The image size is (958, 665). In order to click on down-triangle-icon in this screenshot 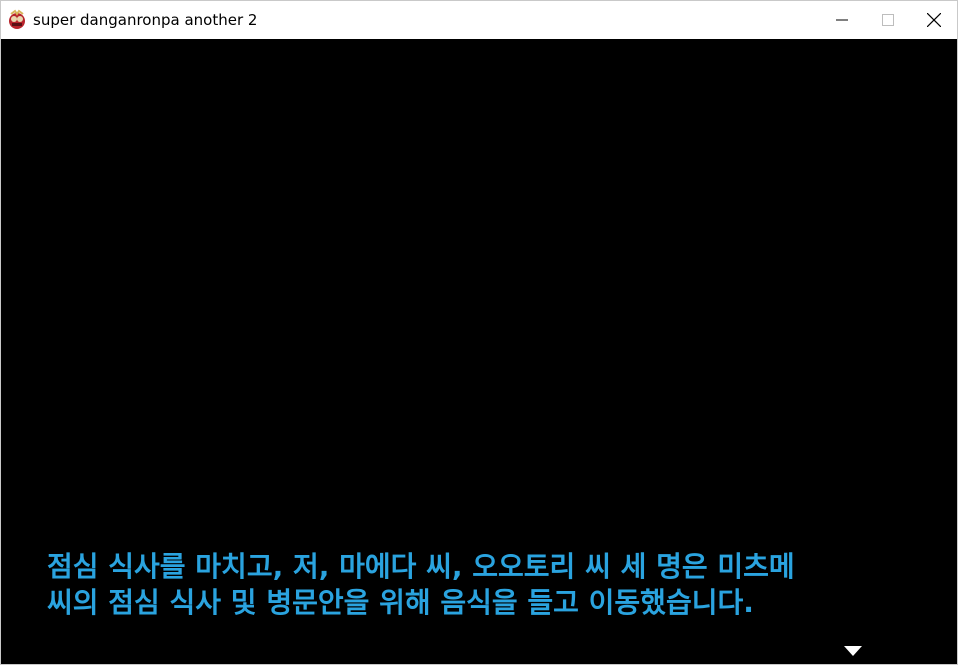, I will do `click(853, 651)`.